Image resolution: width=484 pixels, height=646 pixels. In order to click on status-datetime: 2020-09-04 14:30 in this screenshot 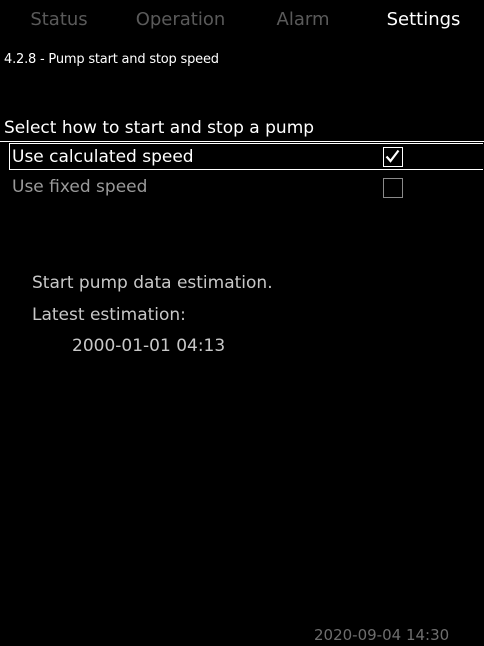, I will do `click(382, 635)`.